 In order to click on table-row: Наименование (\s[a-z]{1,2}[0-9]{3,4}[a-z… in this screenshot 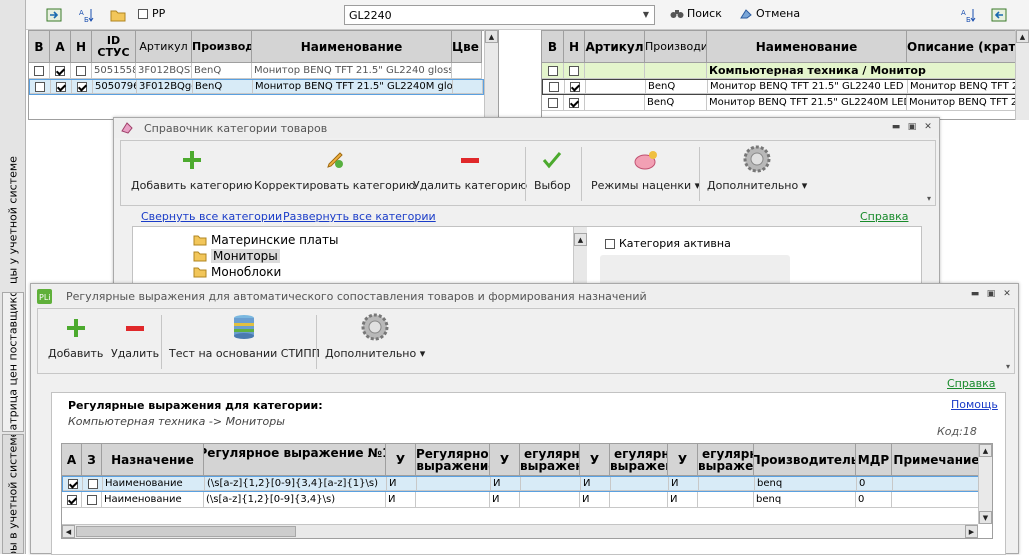, I will do `click(523, 484)`.